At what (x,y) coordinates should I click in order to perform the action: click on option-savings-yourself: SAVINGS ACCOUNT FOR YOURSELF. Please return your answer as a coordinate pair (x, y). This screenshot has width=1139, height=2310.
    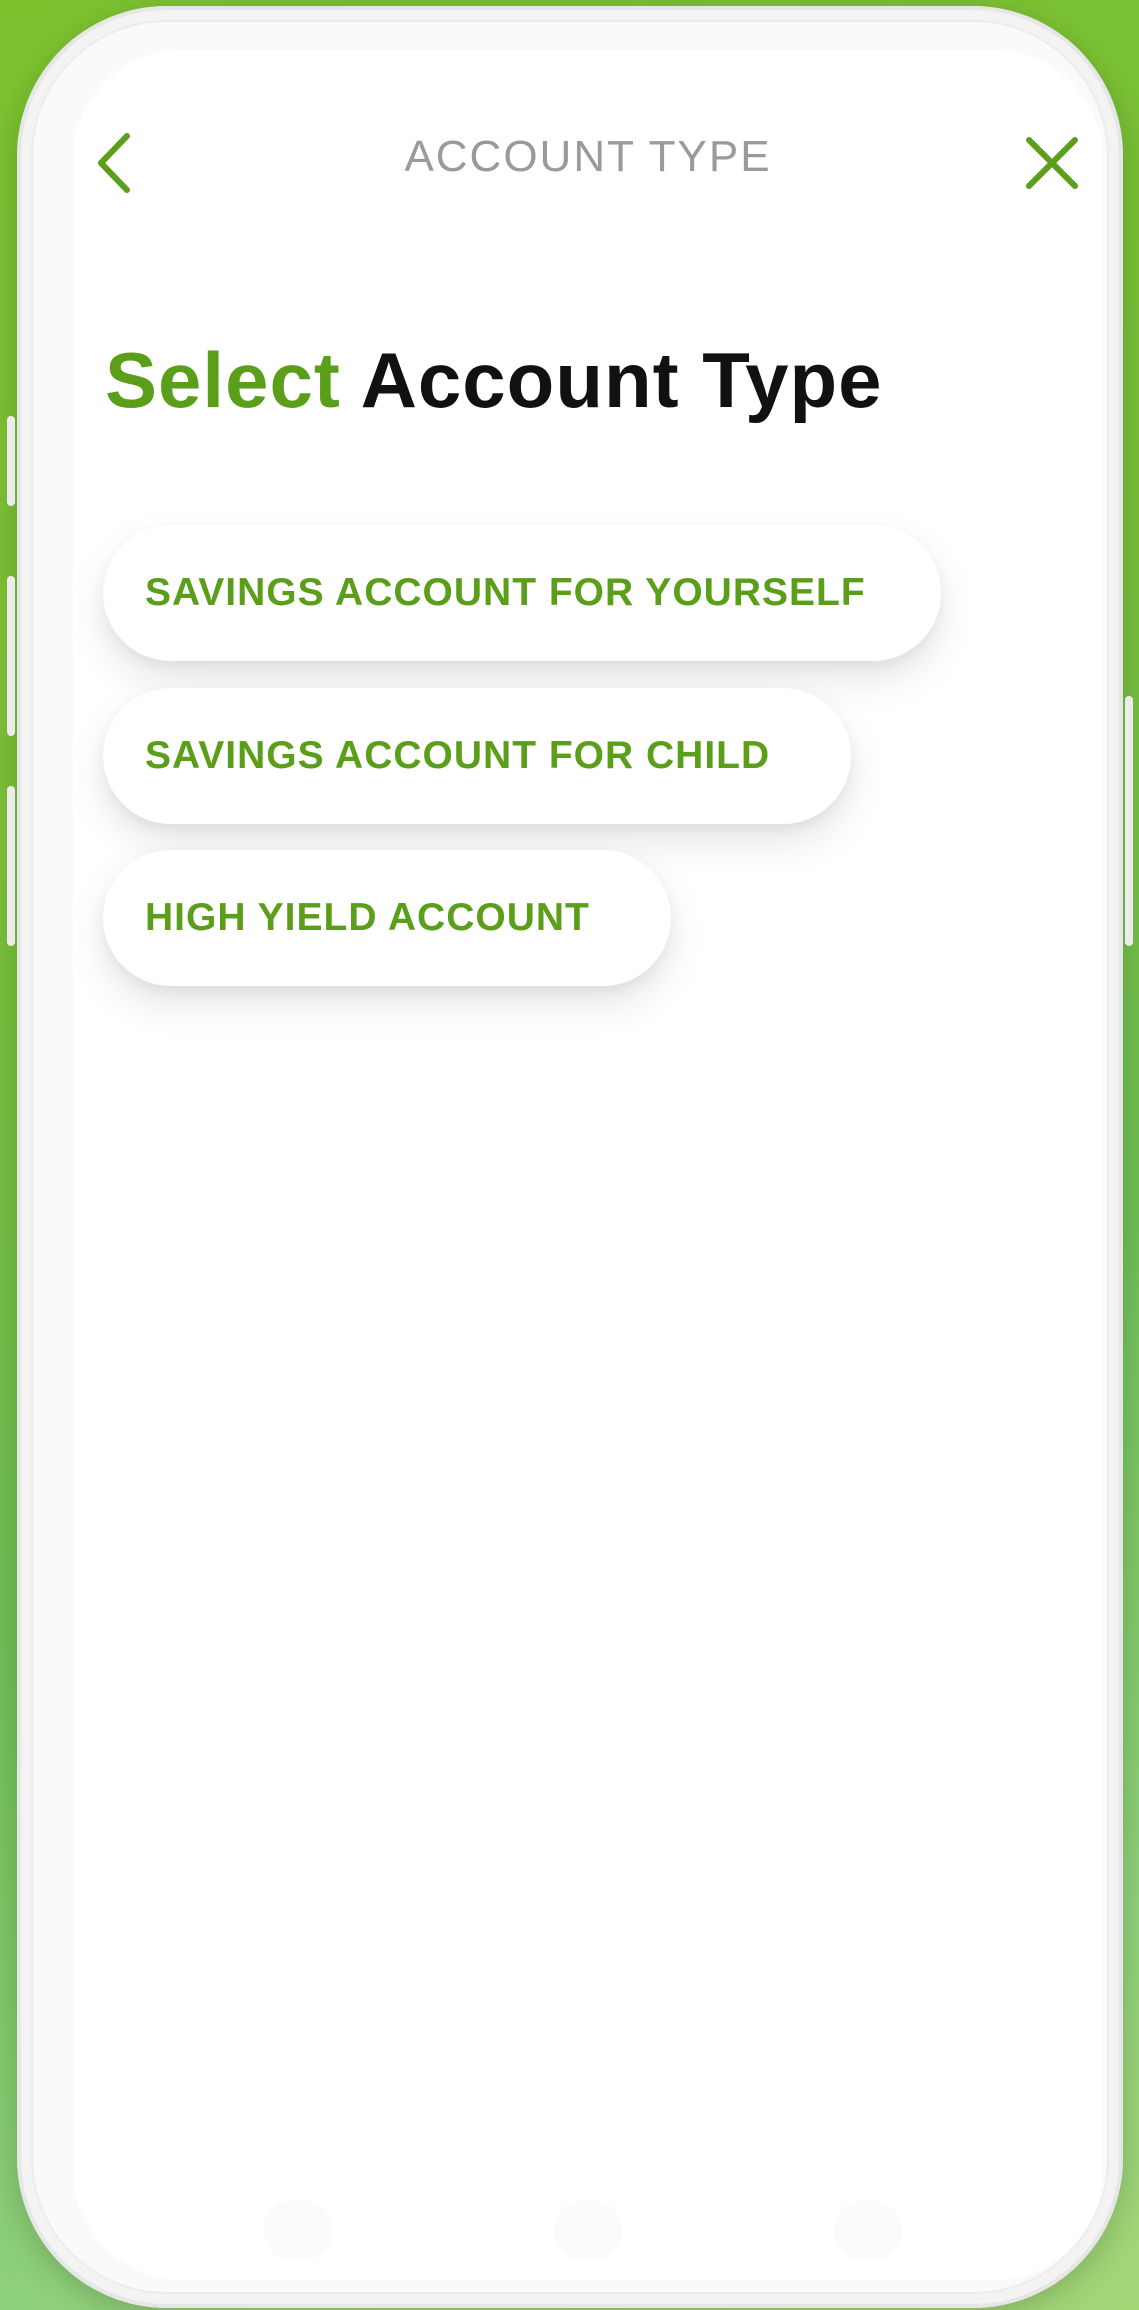
    Looking at the image, I should click on (522, 593).